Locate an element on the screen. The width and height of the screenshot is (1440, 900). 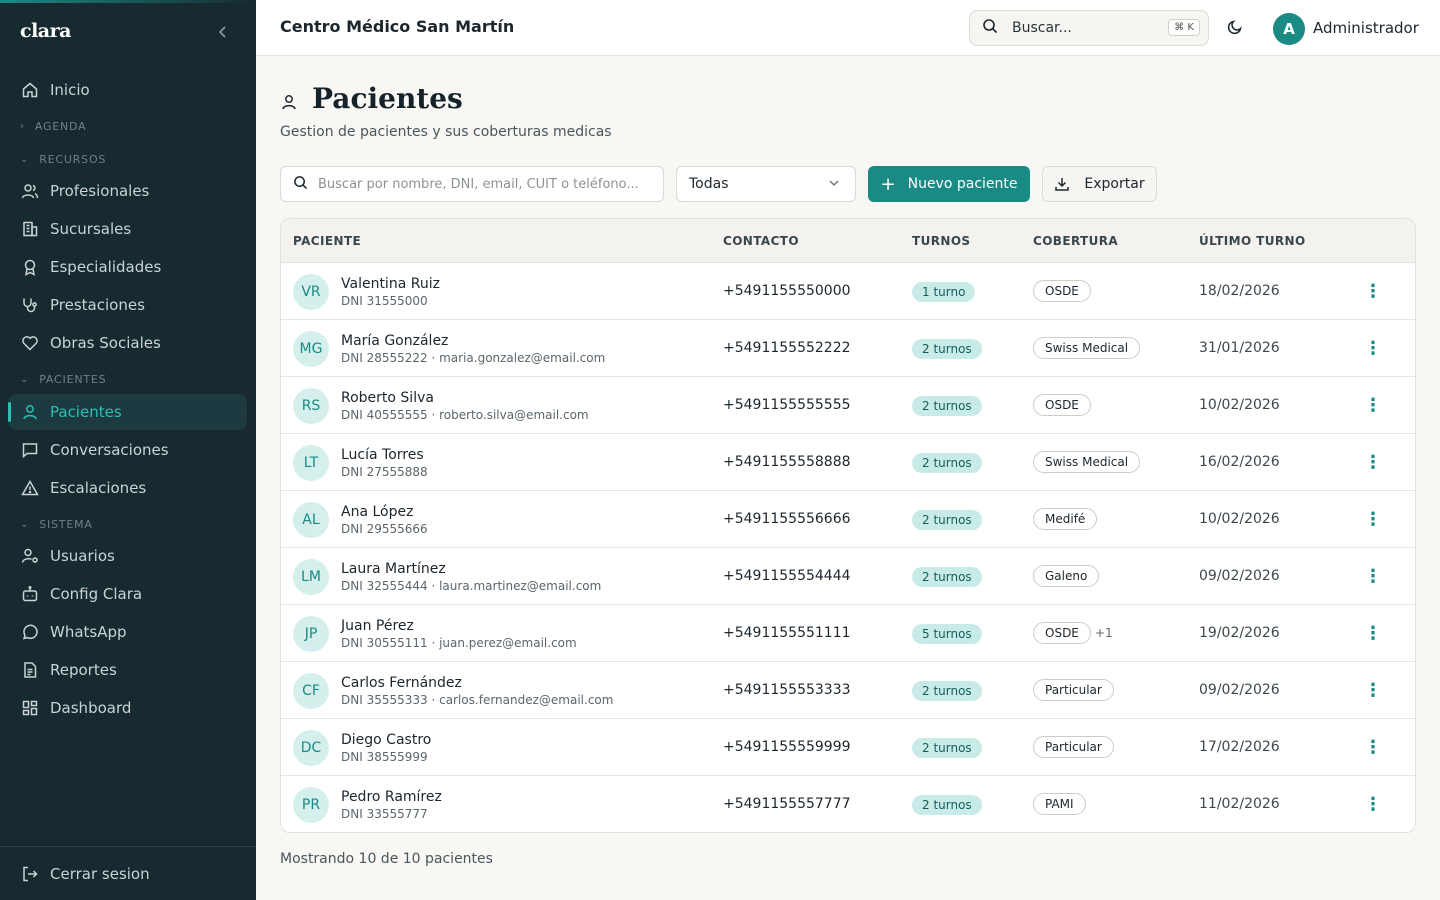
patient-name: Juan Pérez is located at coordinates (377, 626).